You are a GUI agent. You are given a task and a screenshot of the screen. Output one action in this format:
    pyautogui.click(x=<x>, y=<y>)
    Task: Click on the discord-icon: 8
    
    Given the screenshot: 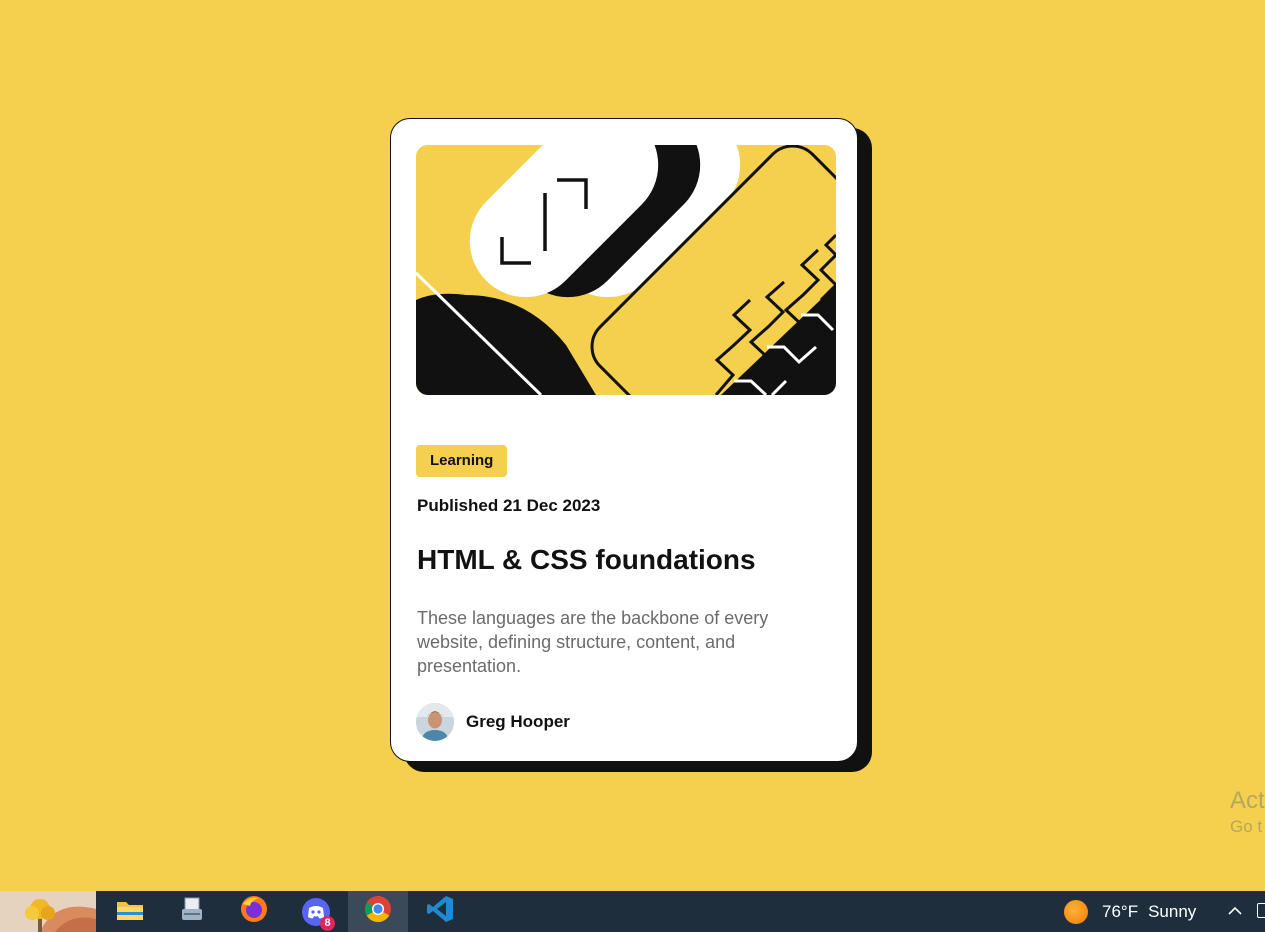 What is the action you would take?
    pyautogui.click(x=318, y=914)
    